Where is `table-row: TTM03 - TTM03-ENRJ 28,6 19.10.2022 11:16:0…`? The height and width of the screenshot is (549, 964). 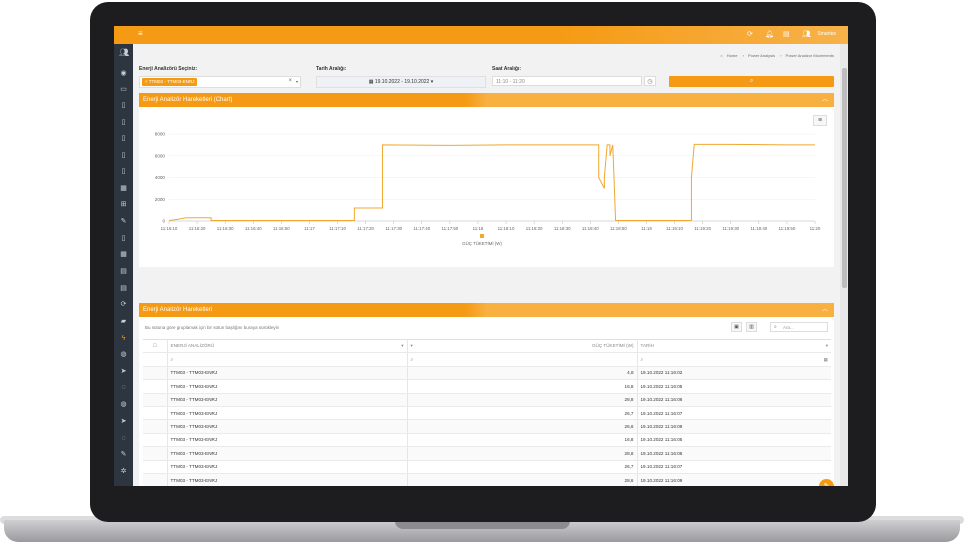 table-row: TTM03 - TTM03-ENRJ 28,6 19.10.2022 11:16:0… is located at coordinates (487, 479).